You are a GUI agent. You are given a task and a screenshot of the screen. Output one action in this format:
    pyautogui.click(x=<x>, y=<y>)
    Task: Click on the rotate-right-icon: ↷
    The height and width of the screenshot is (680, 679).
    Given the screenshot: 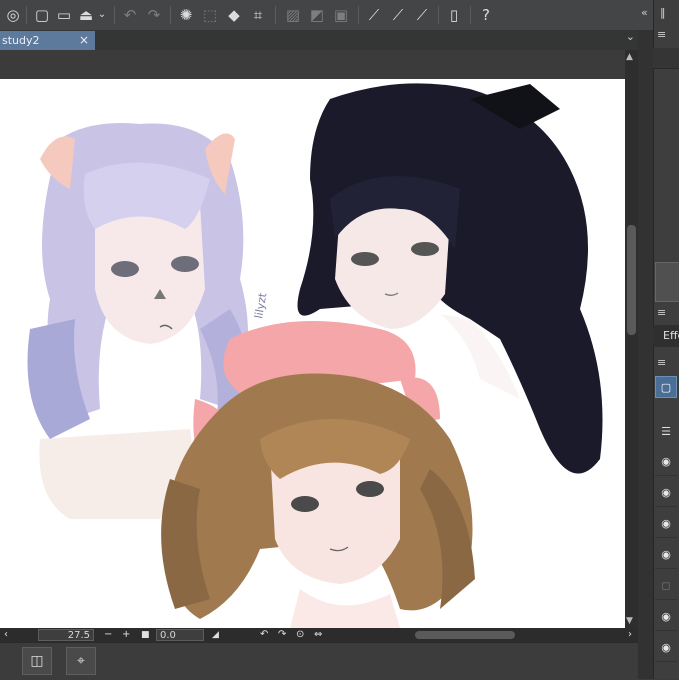 What is the action you would take?
    pyautogui.click(x=282, y=635)
    